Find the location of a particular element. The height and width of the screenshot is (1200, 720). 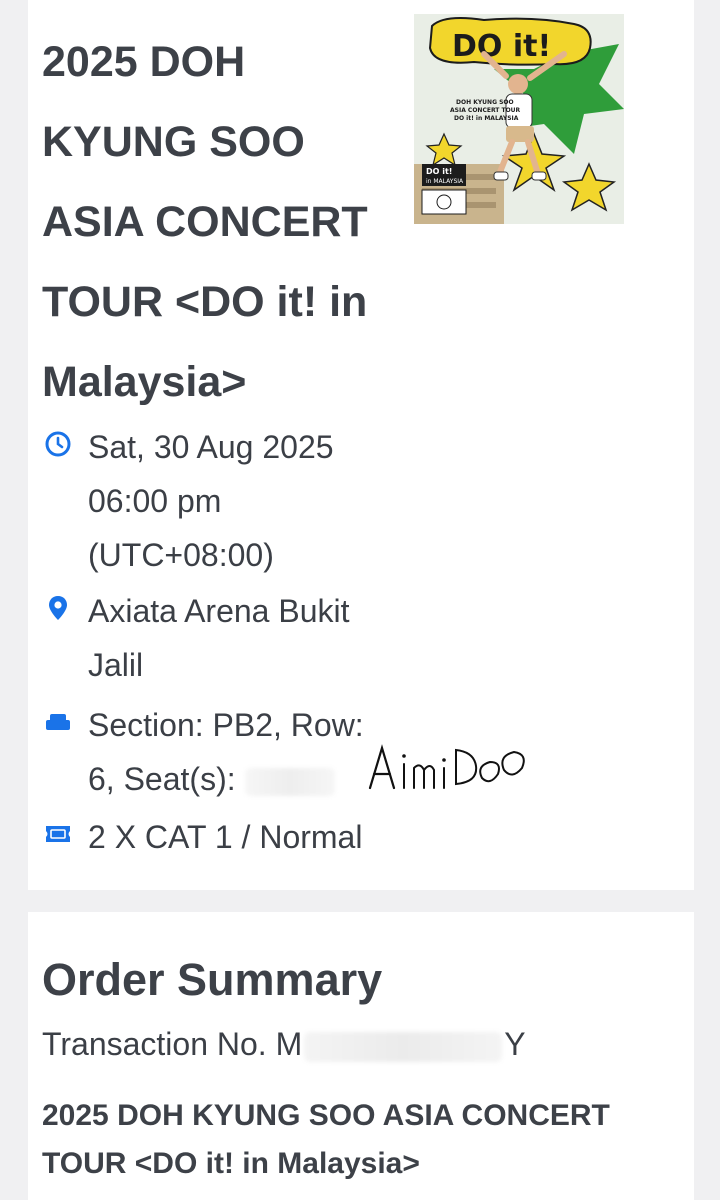

venue-line-1: Axiata Arena Bukit is located at coordinates (219, 611).